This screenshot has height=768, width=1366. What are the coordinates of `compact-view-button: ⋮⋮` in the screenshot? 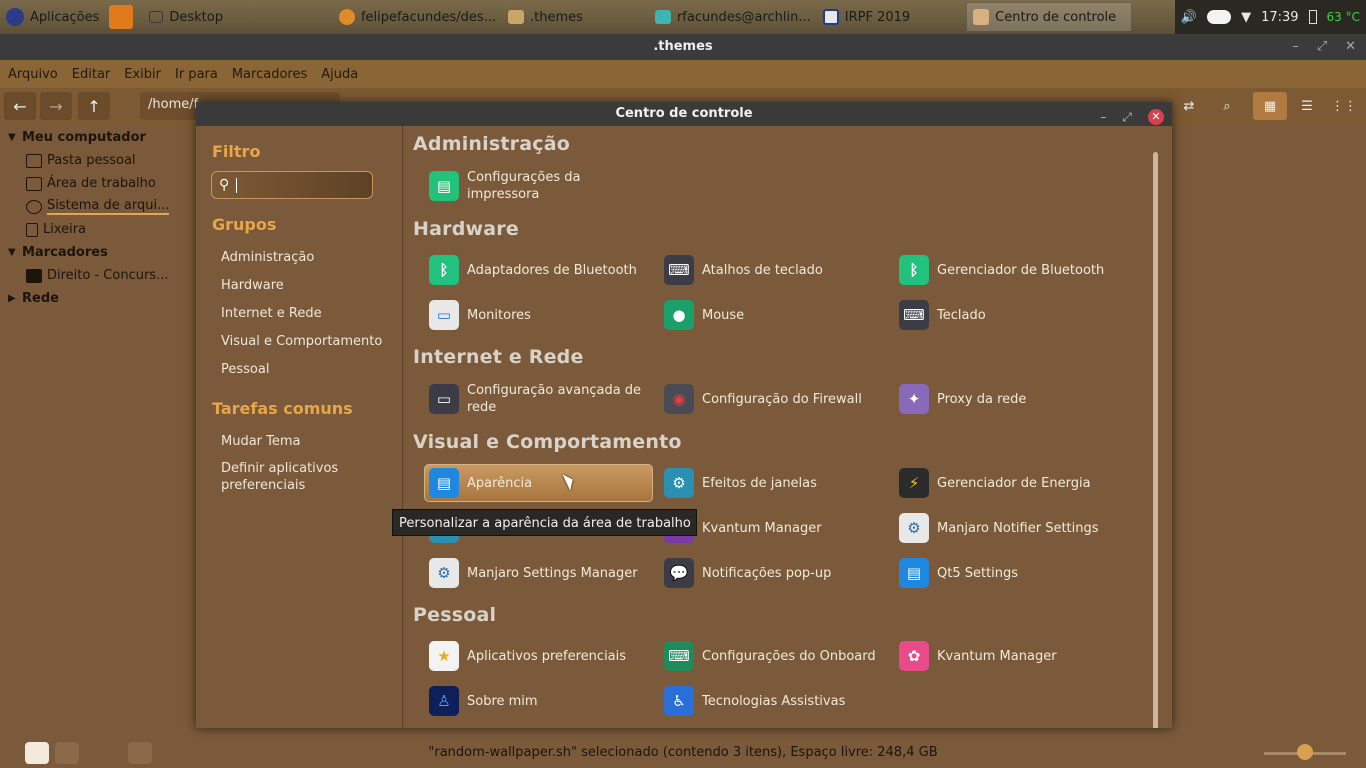 It's located at (1344, 106).